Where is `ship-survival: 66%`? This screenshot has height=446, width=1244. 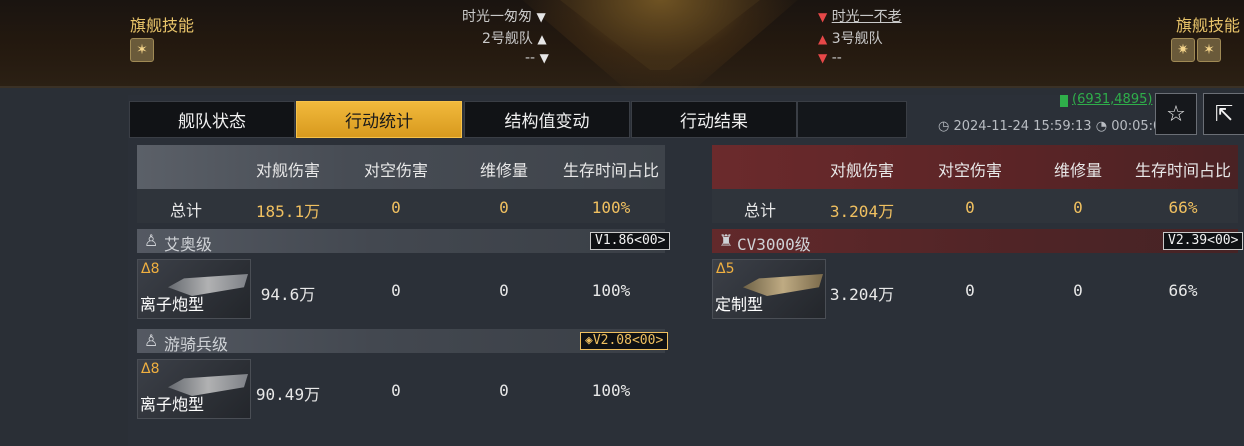 ship-survival: 66% is located at coordinates (1183, 290).